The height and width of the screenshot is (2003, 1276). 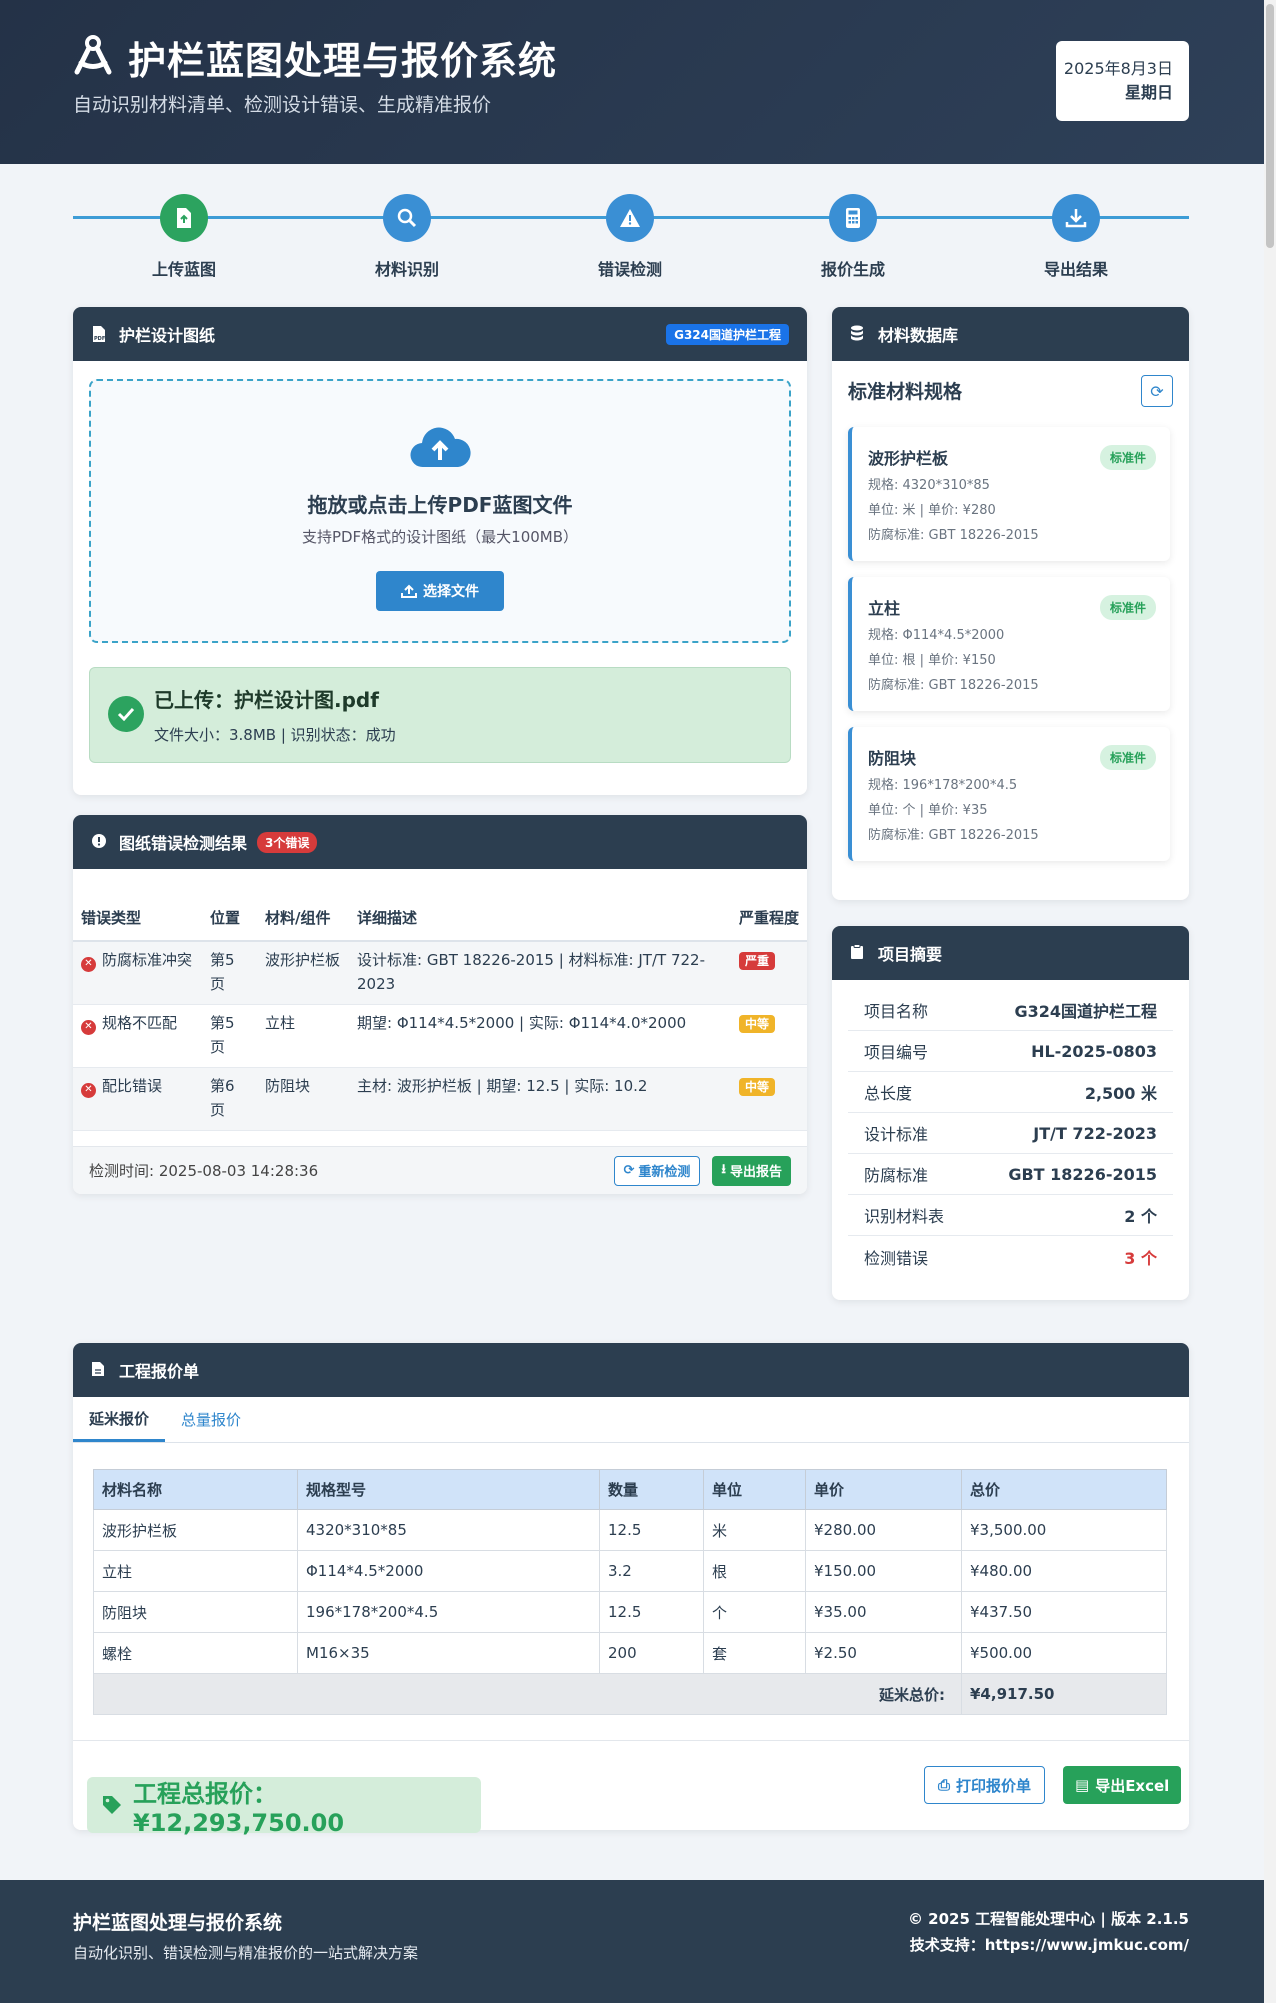 I want to click on summary-value: 2,500 米, so click(x=1120, y=1093).